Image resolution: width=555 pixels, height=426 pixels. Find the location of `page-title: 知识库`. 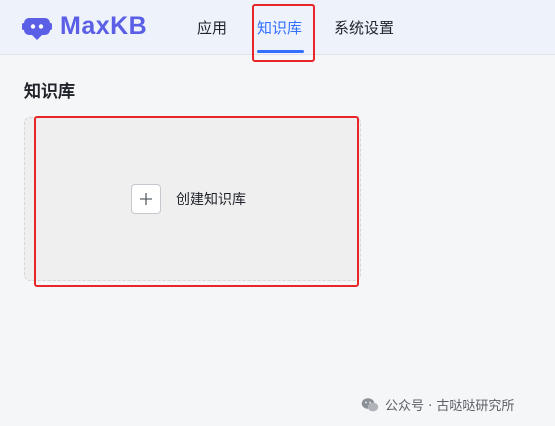

page-title: 知识库 is located at coordinates (49, 92).